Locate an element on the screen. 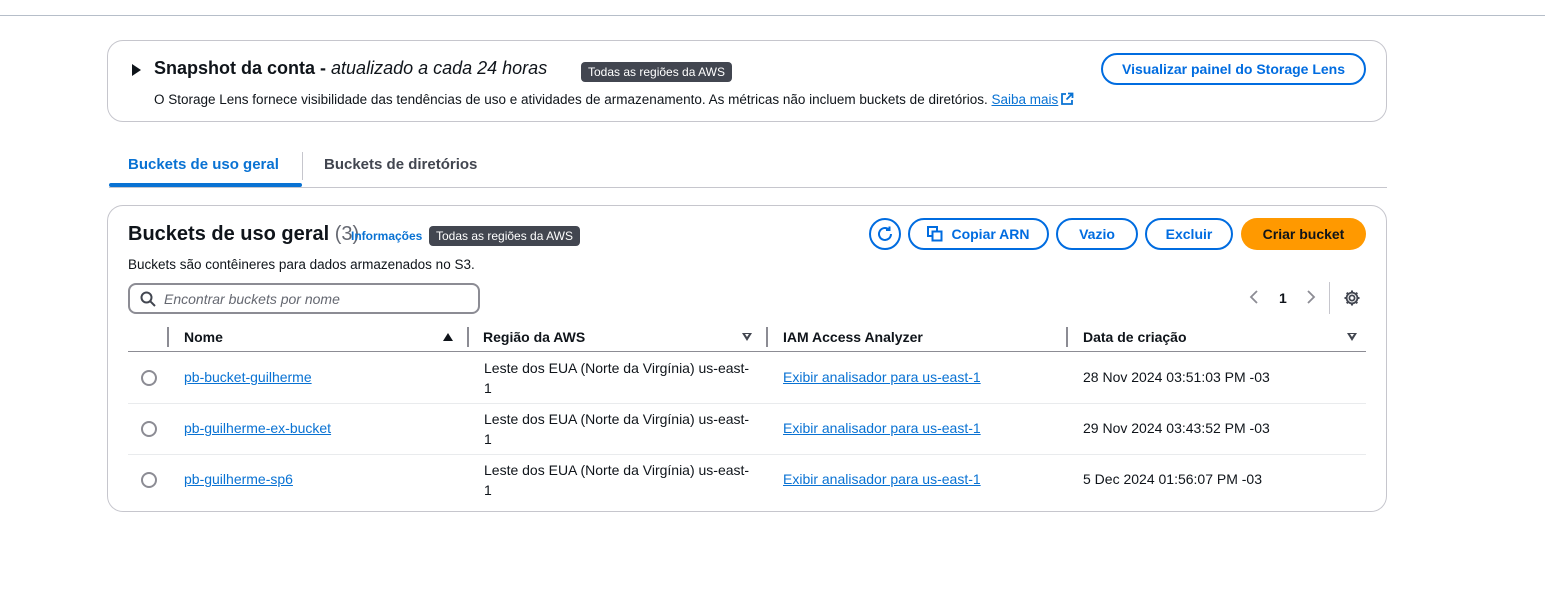 The width and height of the screenshot is (1545, 613). bucket-created-date: 29 Nov 2024 03:43:52 PM -03 is located at coordinates (1176, 428).